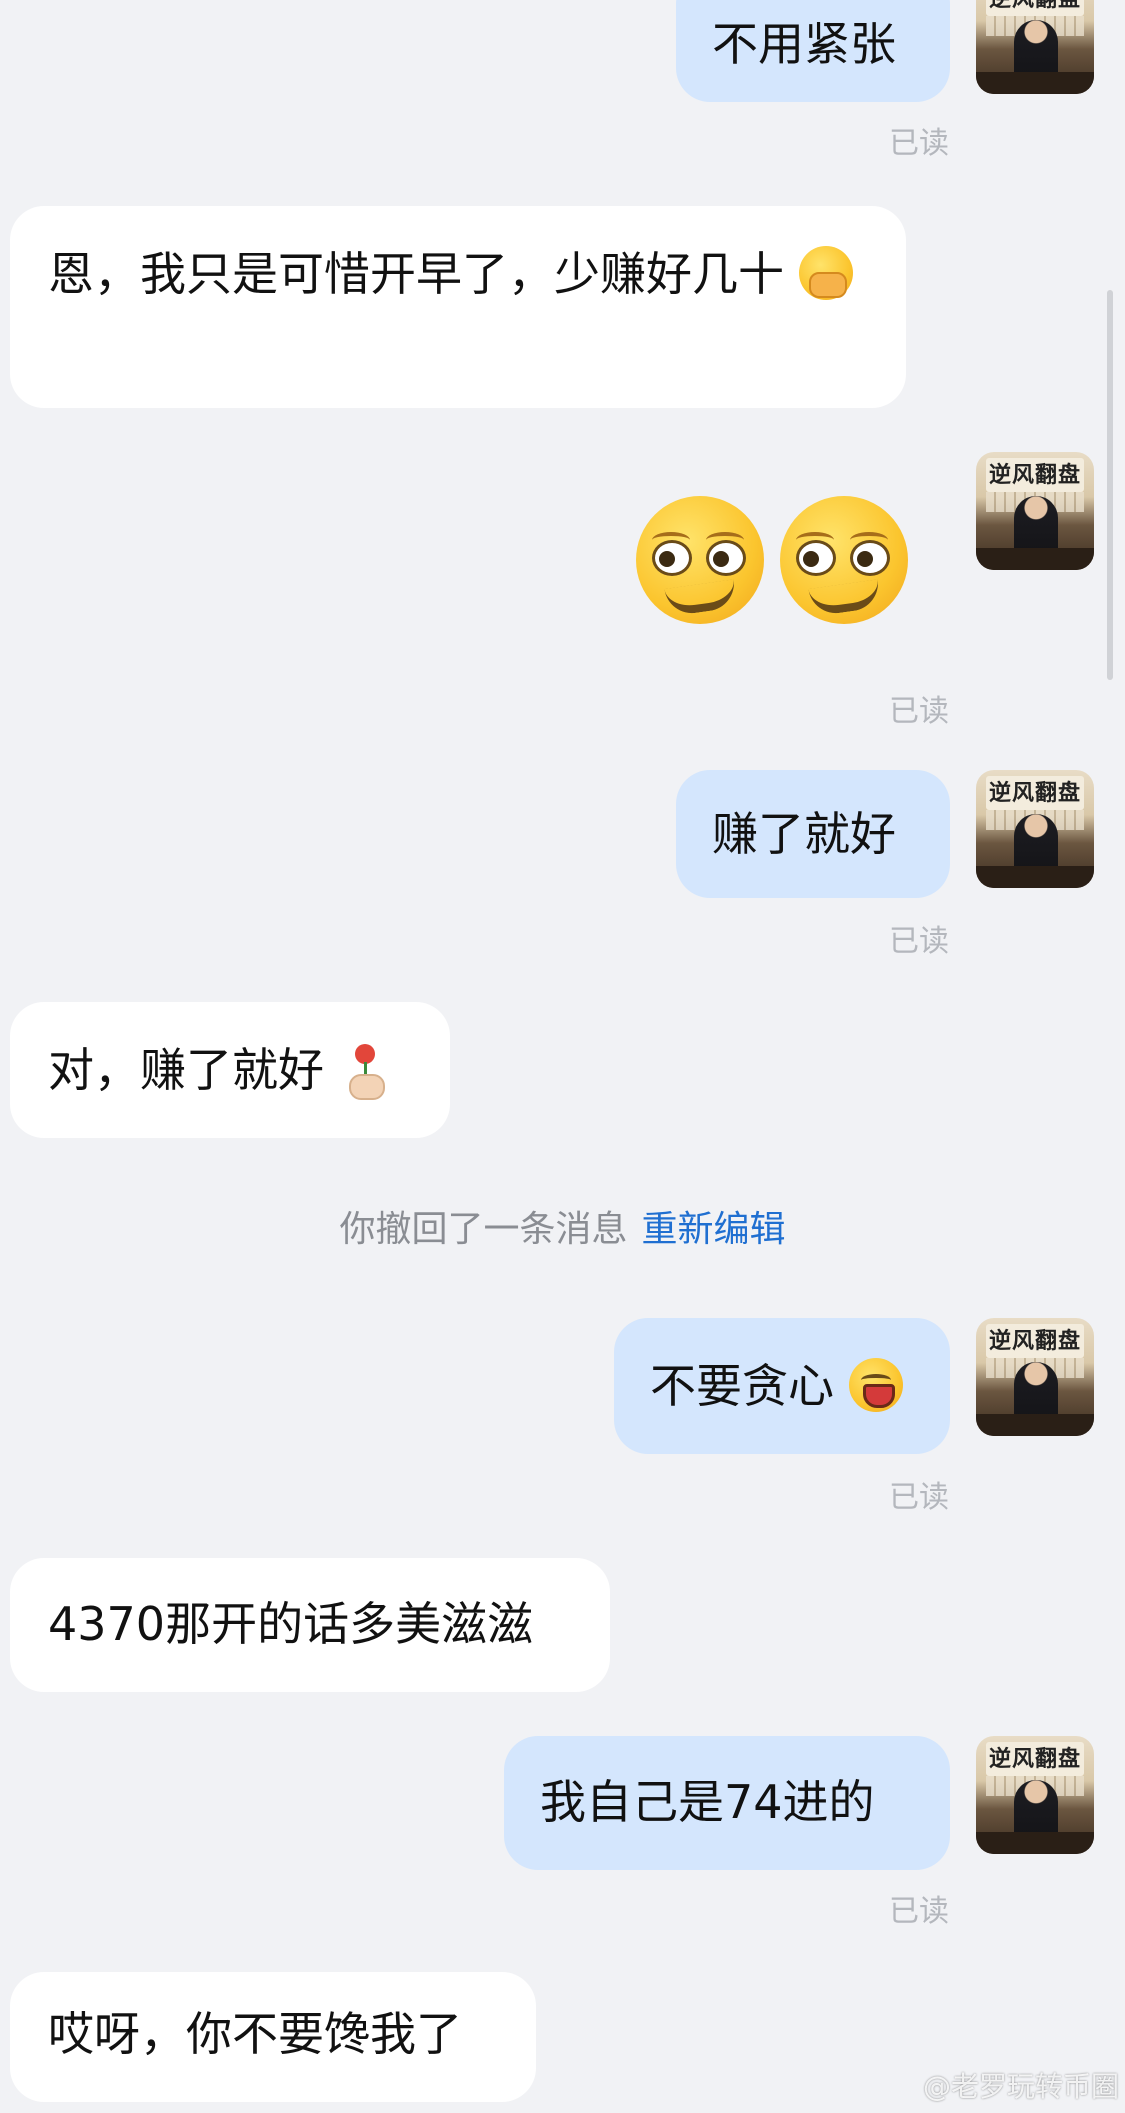 This screenshot has width=1125, height=2113. I want to click on message-text: 不用紧张, so click(804, 44).